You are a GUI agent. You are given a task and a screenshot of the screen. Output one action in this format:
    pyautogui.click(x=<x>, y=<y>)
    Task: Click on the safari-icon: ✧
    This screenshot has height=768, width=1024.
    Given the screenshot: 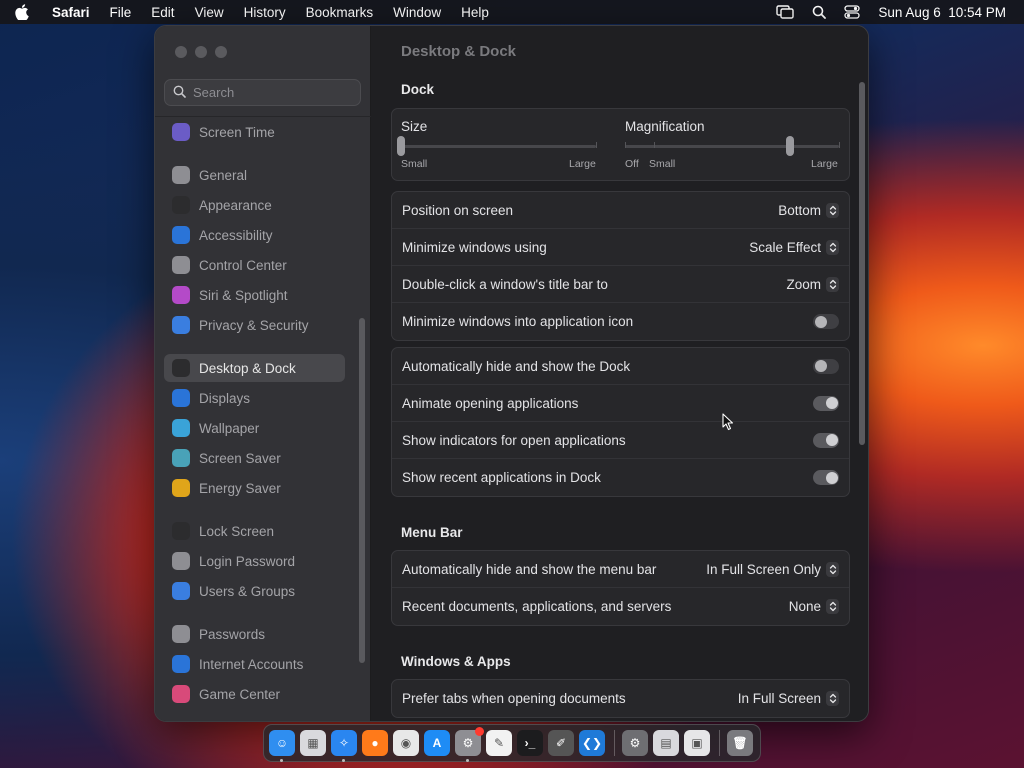 What is the action you would take?
    pyautogui.click(x=344, y=746)
    